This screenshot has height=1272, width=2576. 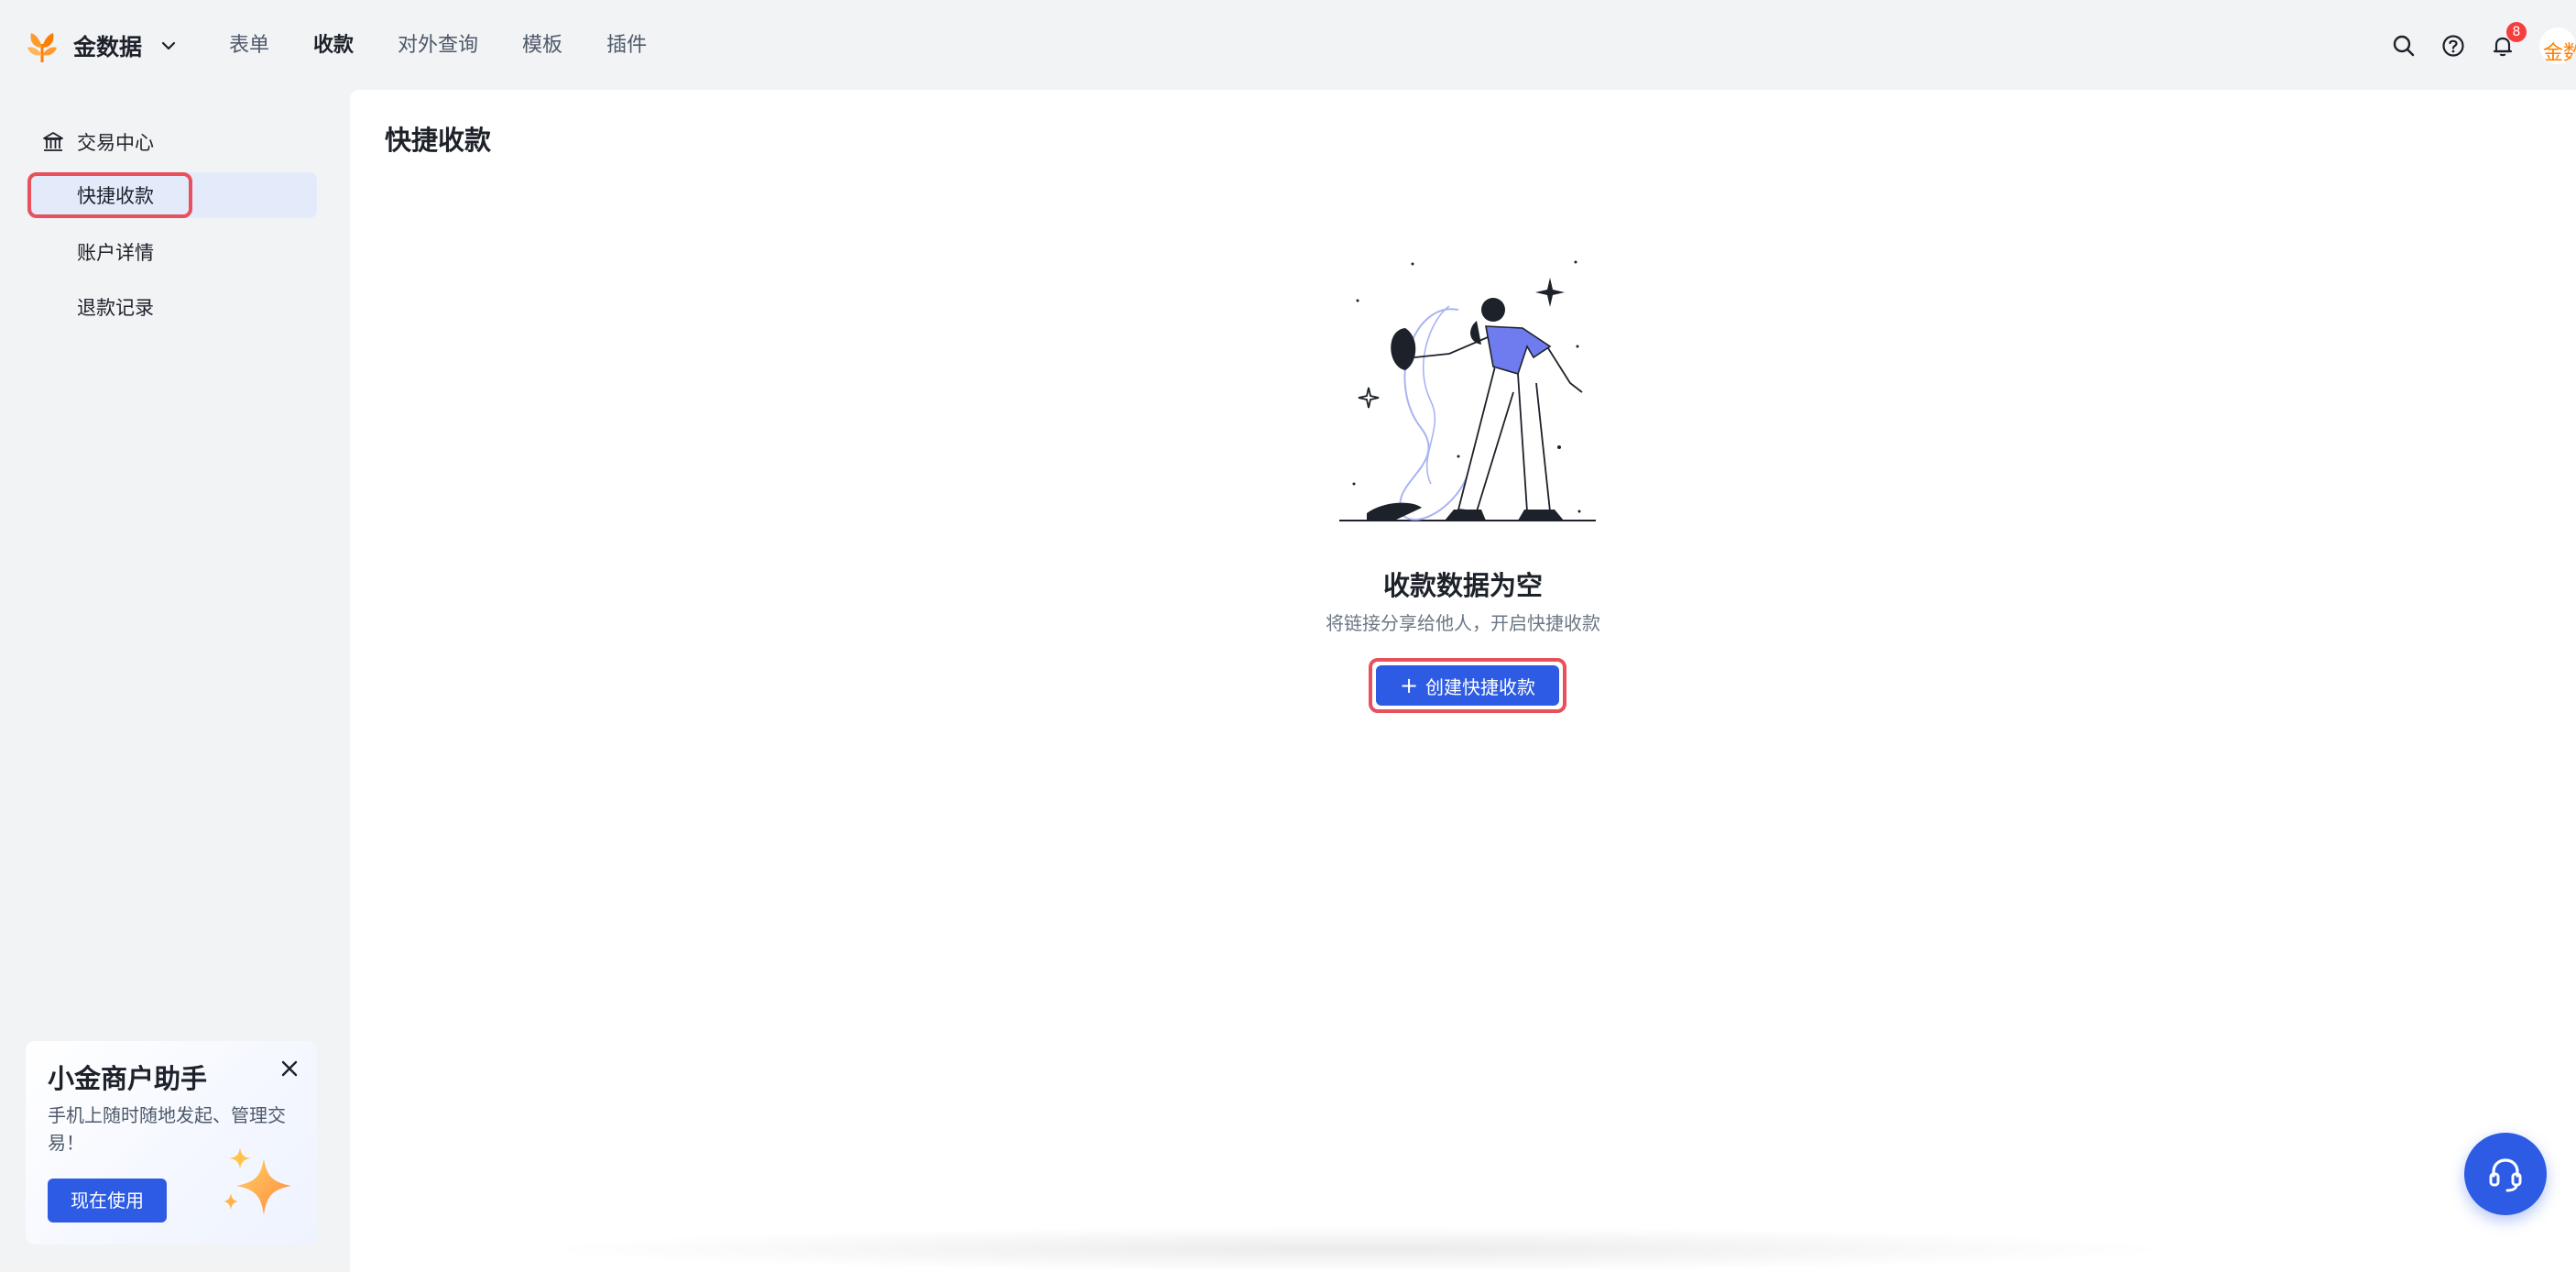 I want to click on sparkle-star-icon, so click(x=257, y=1181).